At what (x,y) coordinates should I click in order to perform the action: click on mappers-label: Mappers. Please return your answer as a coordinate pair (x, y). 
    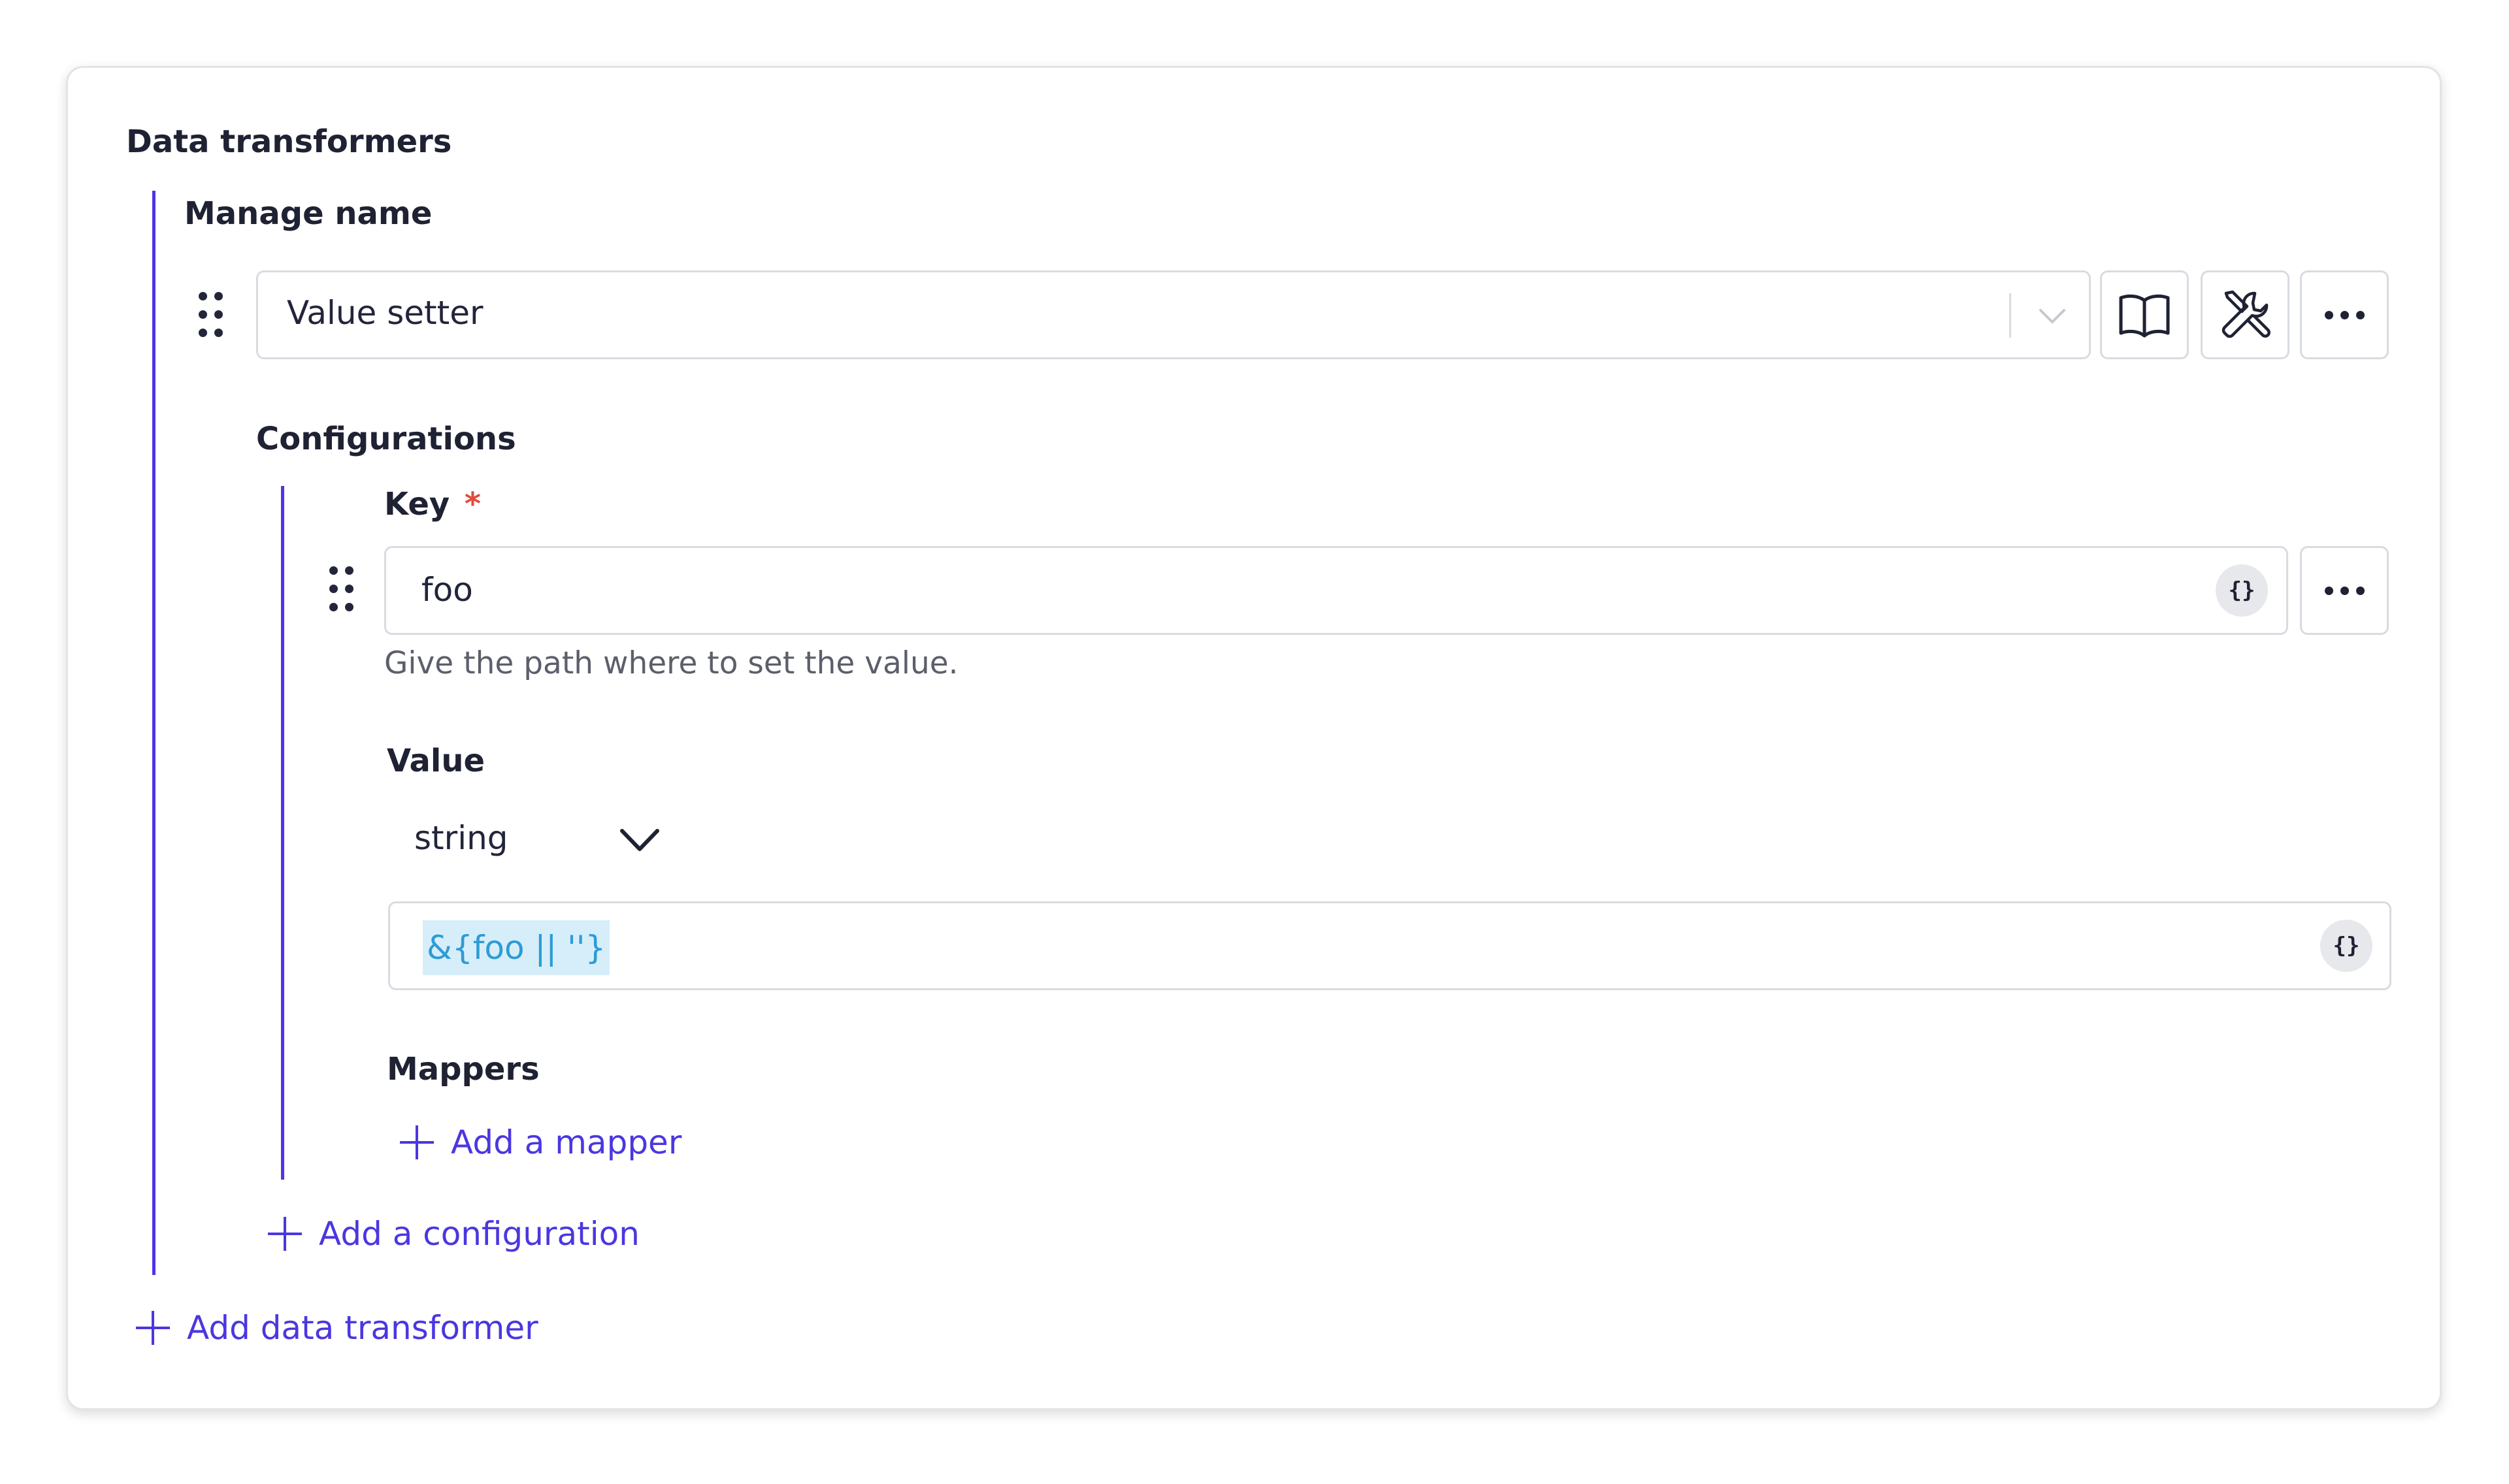
    Looking at the image, I should click on (463, 1069).